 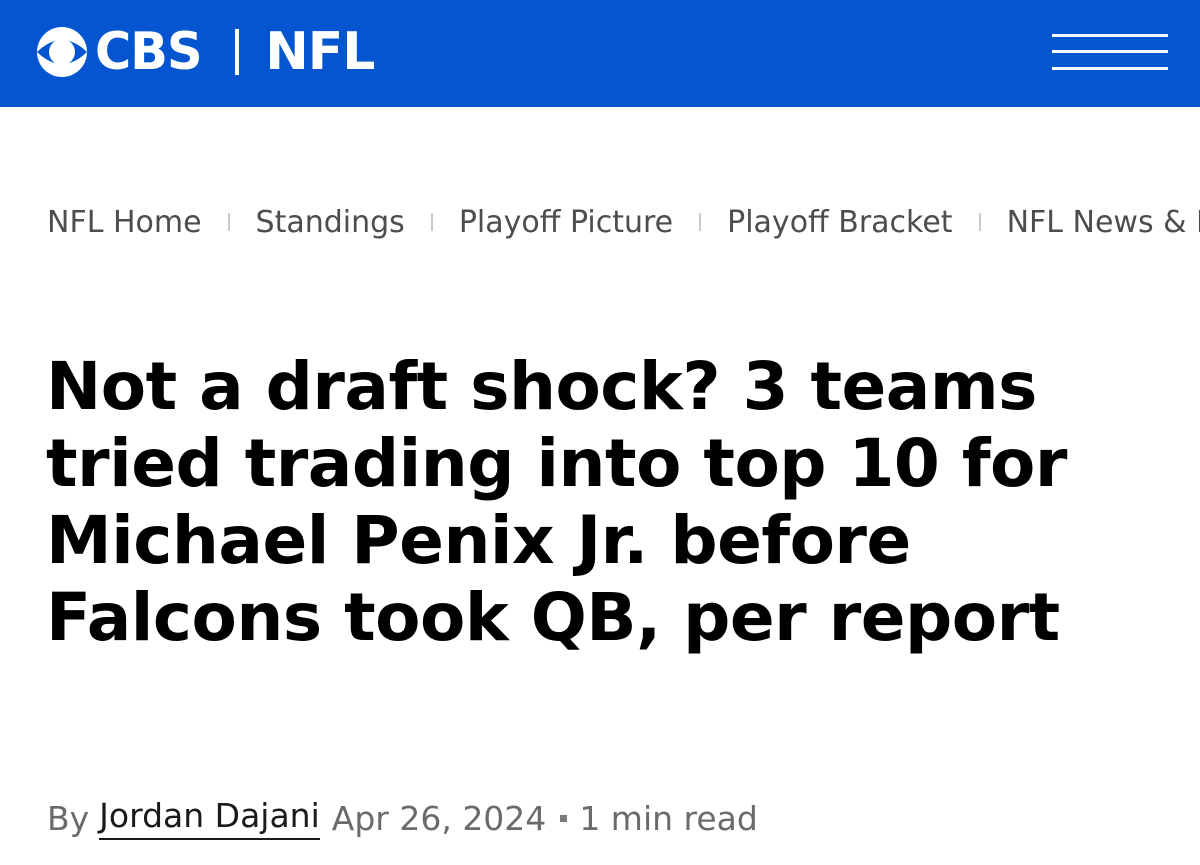 I want to click on cbs-eye-icon, so click(x=62, y=52).